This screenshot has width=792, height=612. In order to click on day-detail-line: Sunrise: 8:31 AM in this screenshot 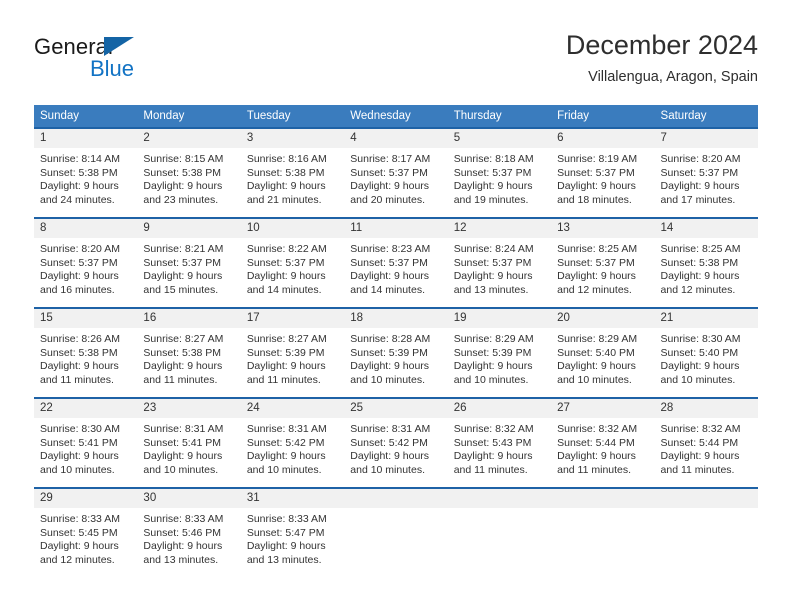, I will do `click(183, 429)`.